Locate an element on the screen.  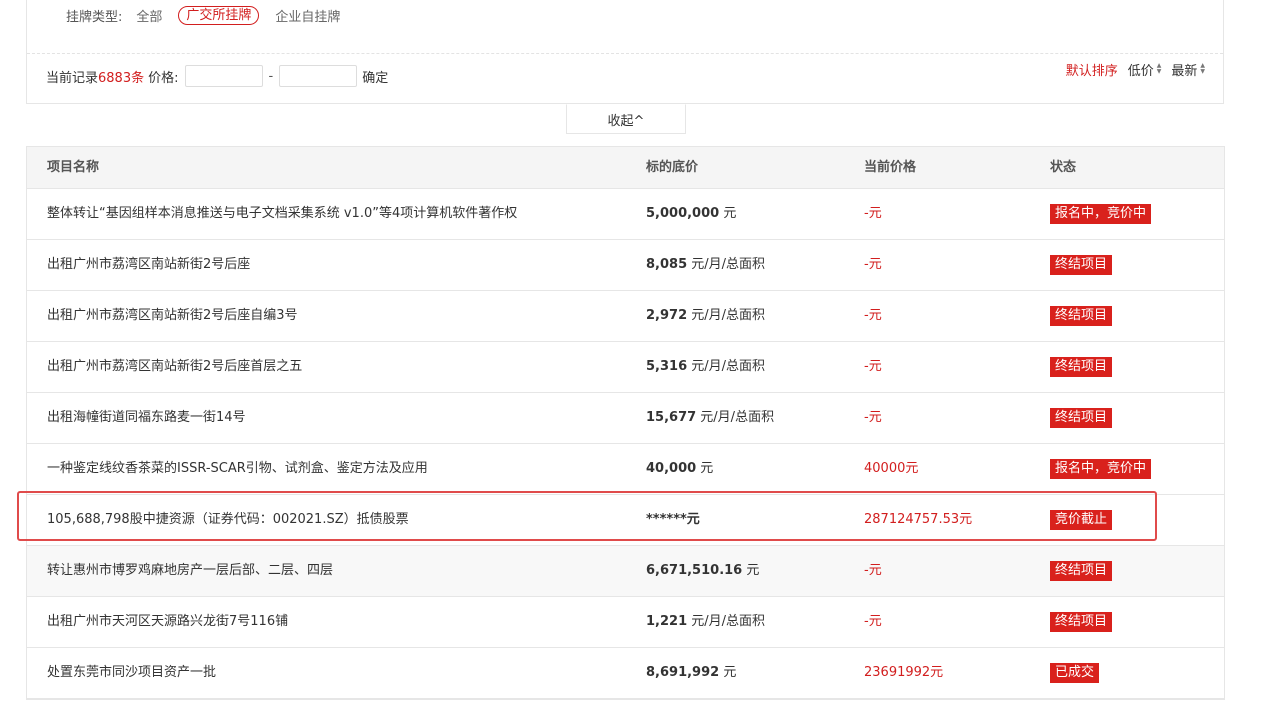
header-base-price: 标的底价 is located at coordinates (672, 167).